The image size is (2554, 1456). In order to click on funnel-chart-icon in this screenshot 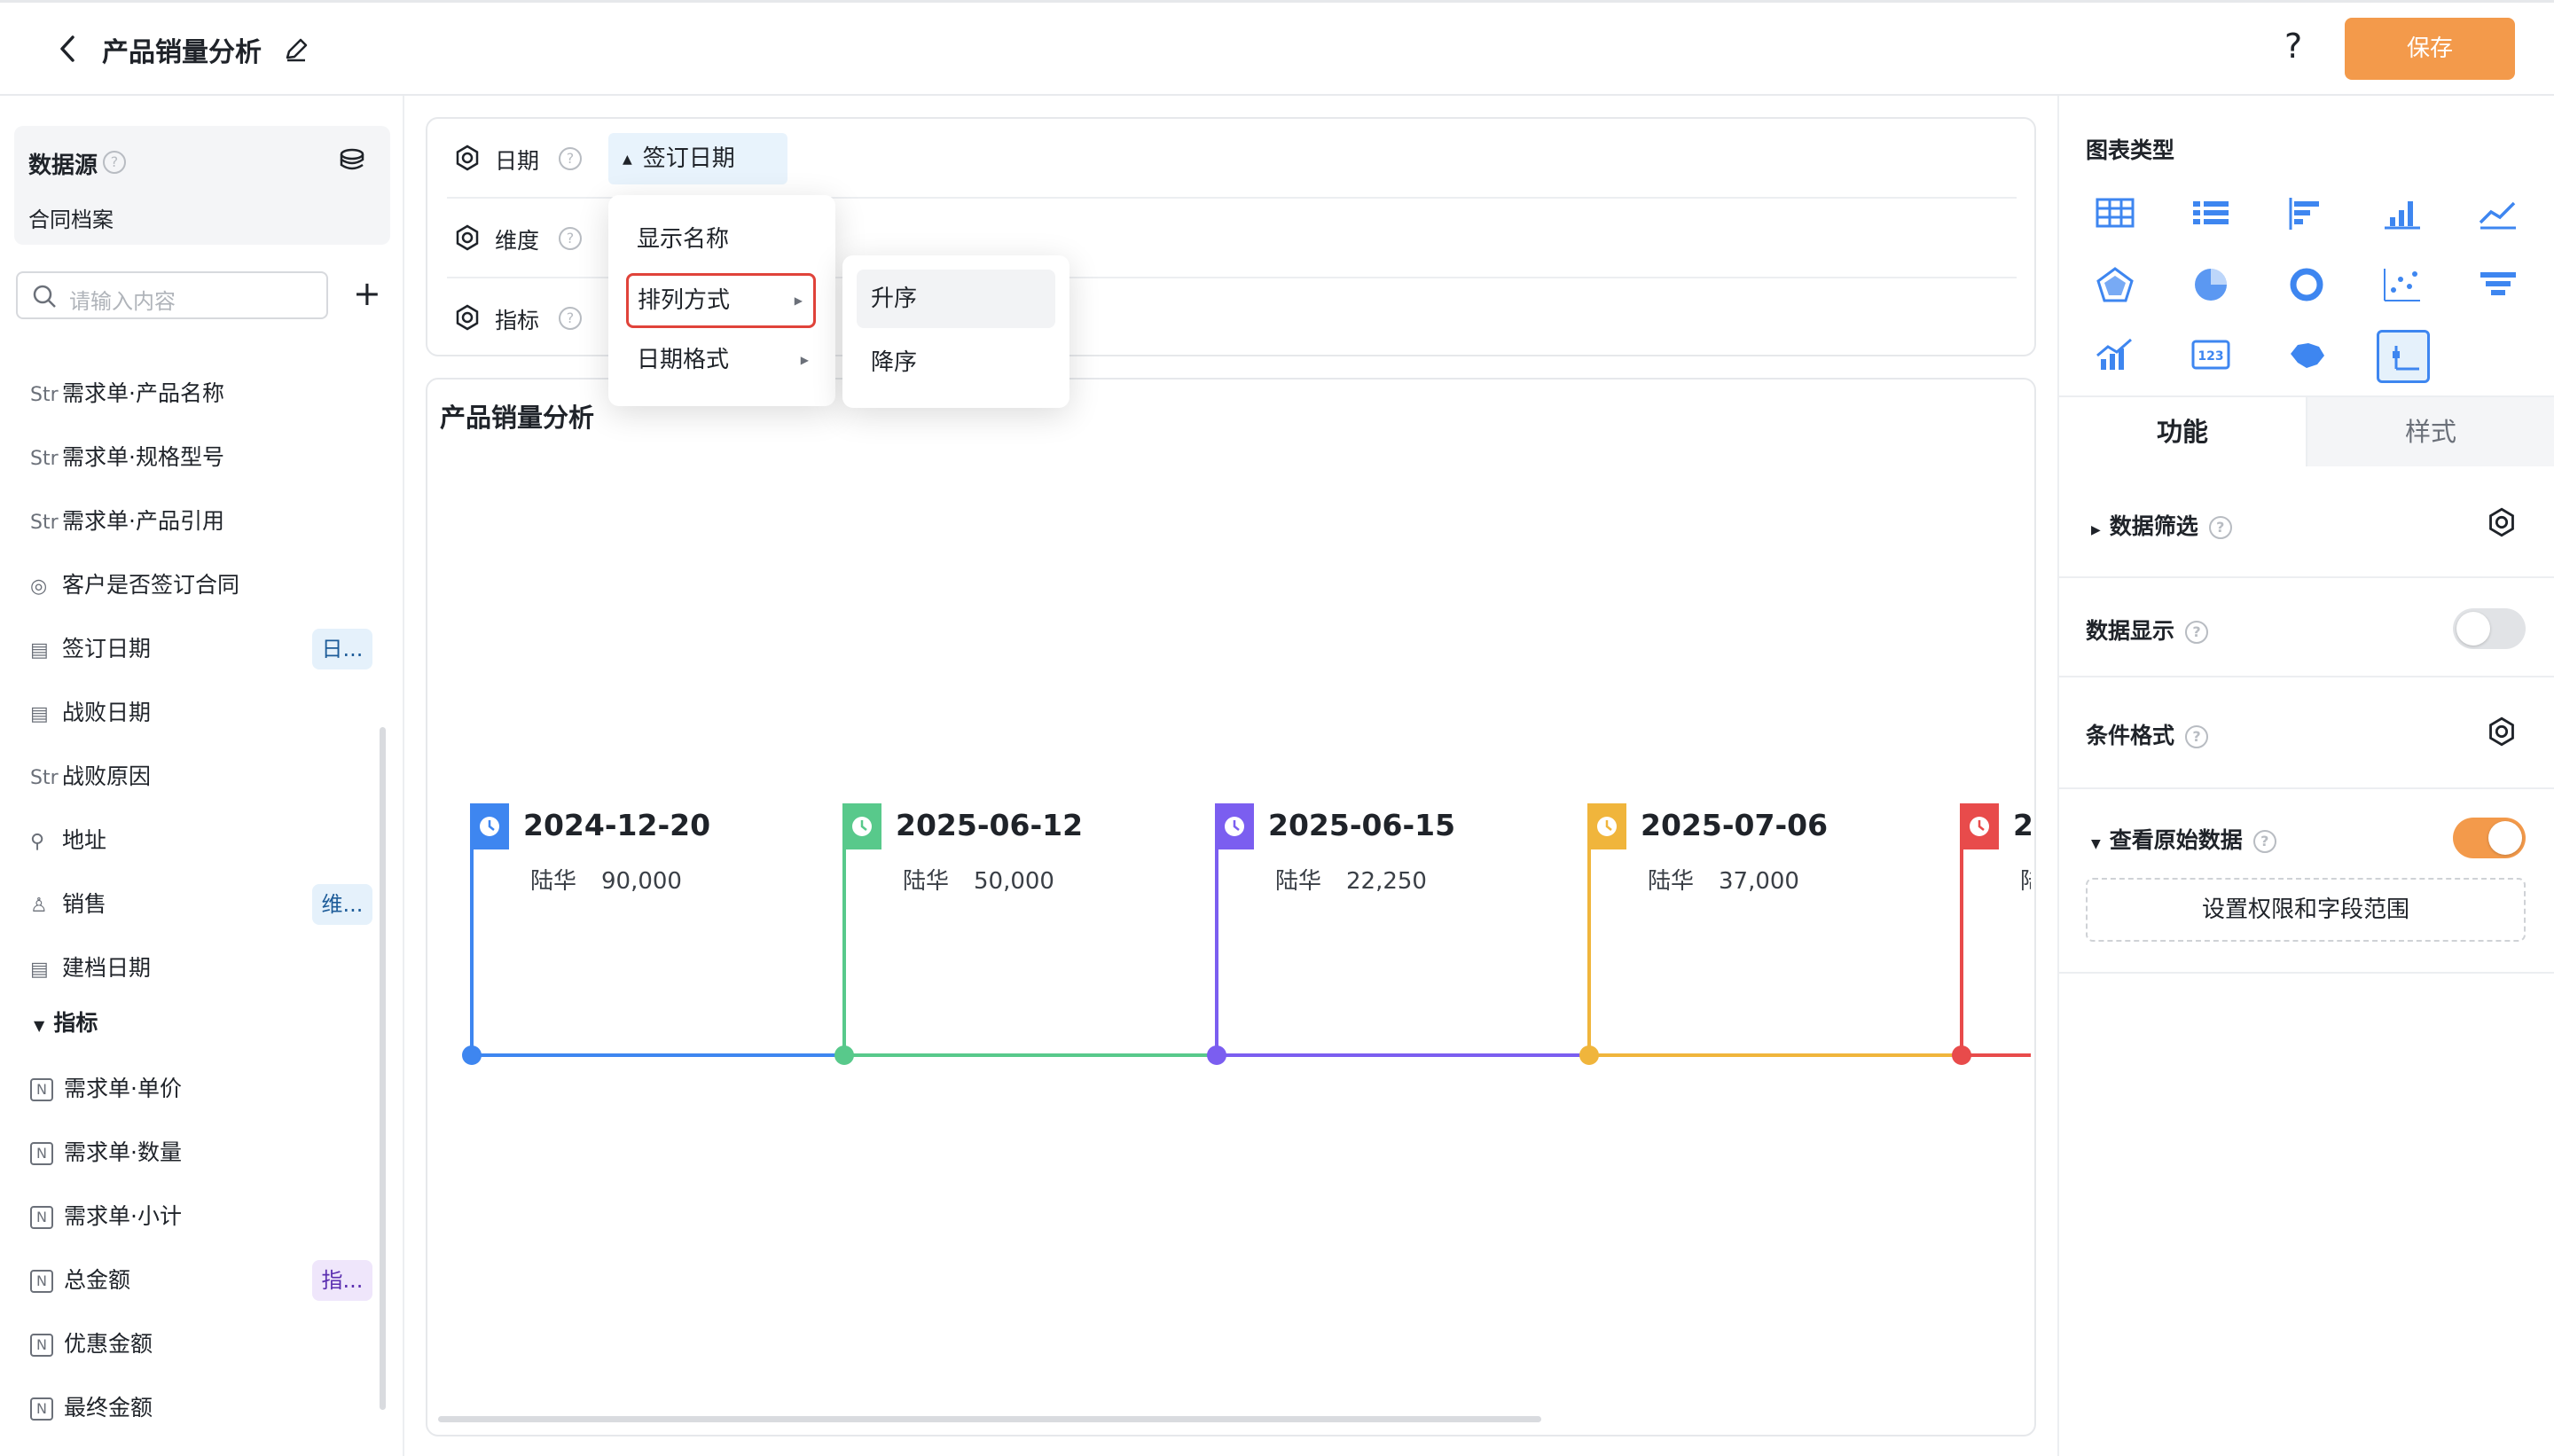, I will do `click(2499, 285)`.